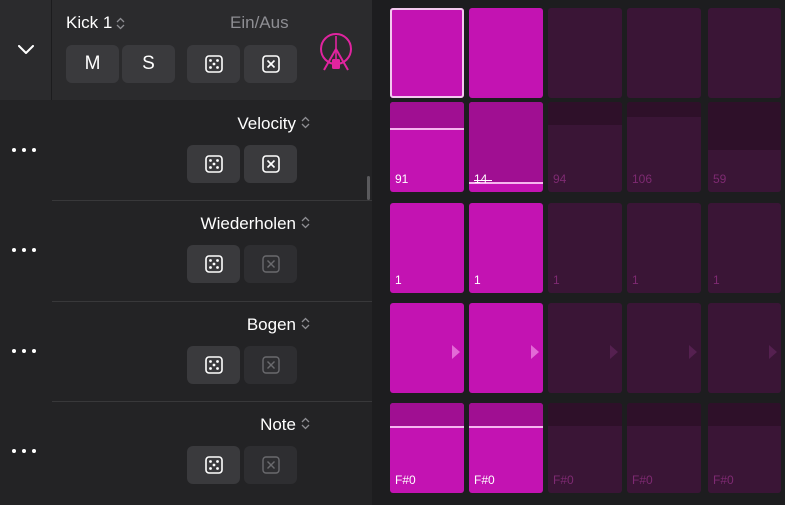 The image size is (785, 505). Describe the element at coordinates (278, 425) in the screenshot. I see `row-label: Note` at that location.